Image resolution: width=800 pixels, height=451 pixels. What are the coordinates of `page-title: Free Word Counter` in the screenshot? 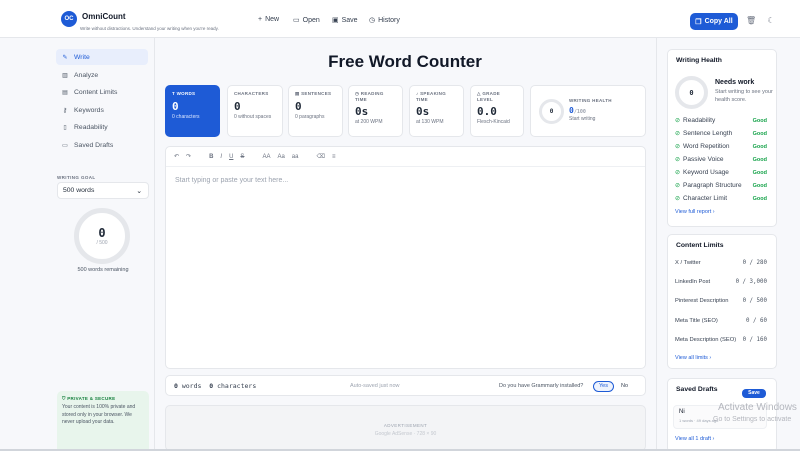 It's located at (405, 61).